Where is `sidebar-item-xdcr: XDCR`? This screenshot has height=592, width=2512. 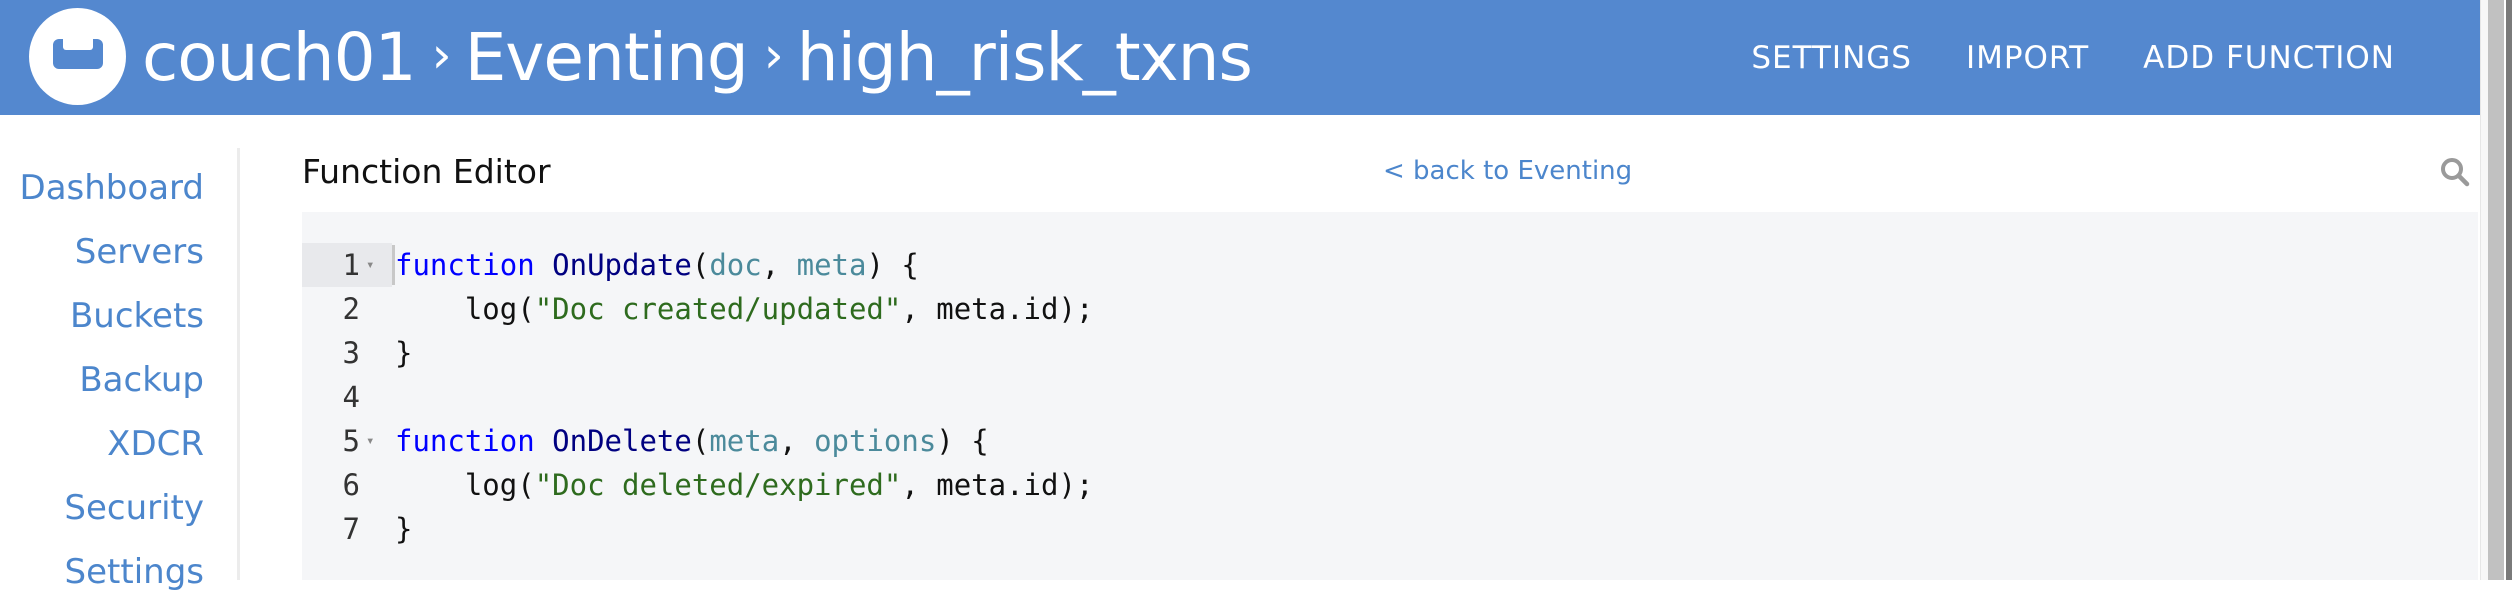 sidebar-item-xdcr: XDCR is located at coordinates (155, 444).